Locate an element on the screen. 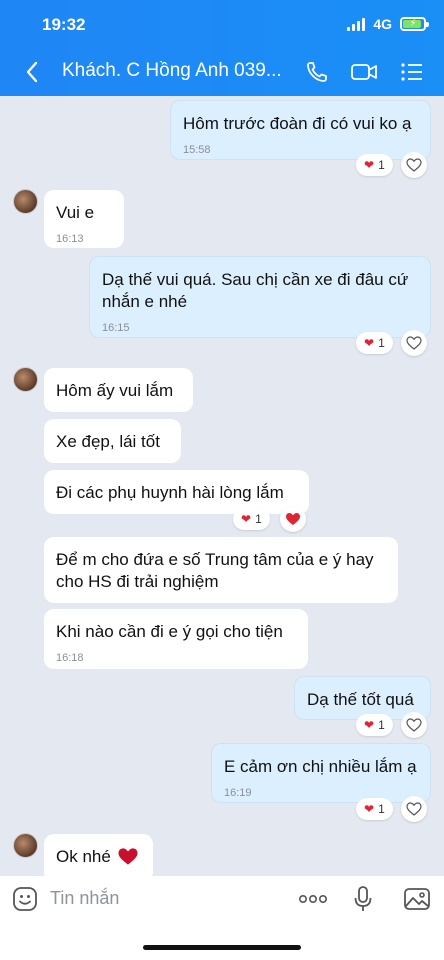 The width and height of the screenshot is (444, 960). back-button is located at coordinates (32, 72).